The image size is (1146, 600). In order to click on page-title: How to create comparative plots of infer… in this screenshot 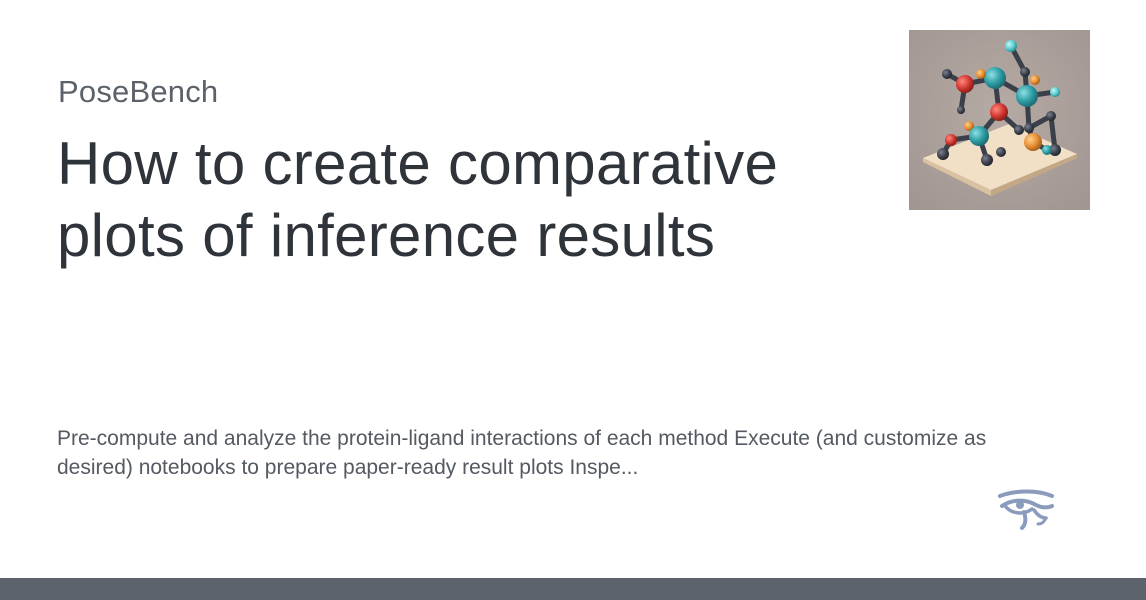, I will do `click(418, 199)`.